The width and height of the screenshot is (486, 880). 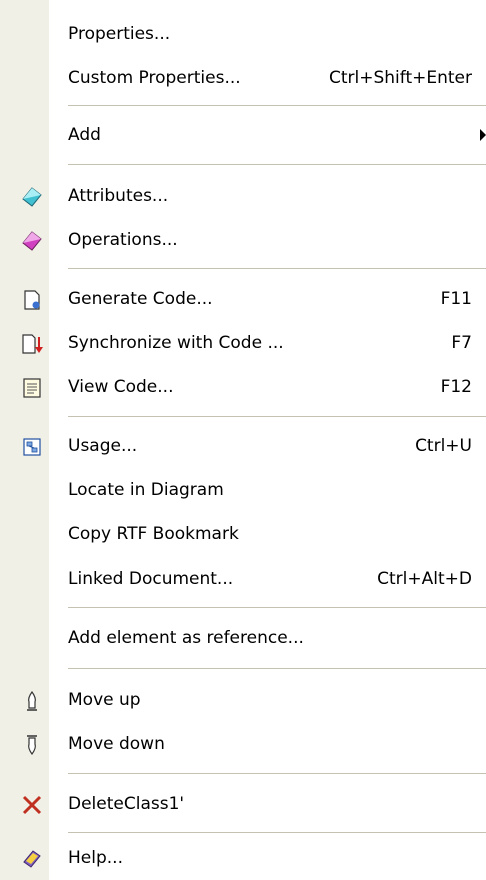 What do you see at coordinates (243, 579) in the screenshot?
I see `menu-item-linked-document: Linked Document... Ctrl+Alt+D` at bounding box center [243, 579].